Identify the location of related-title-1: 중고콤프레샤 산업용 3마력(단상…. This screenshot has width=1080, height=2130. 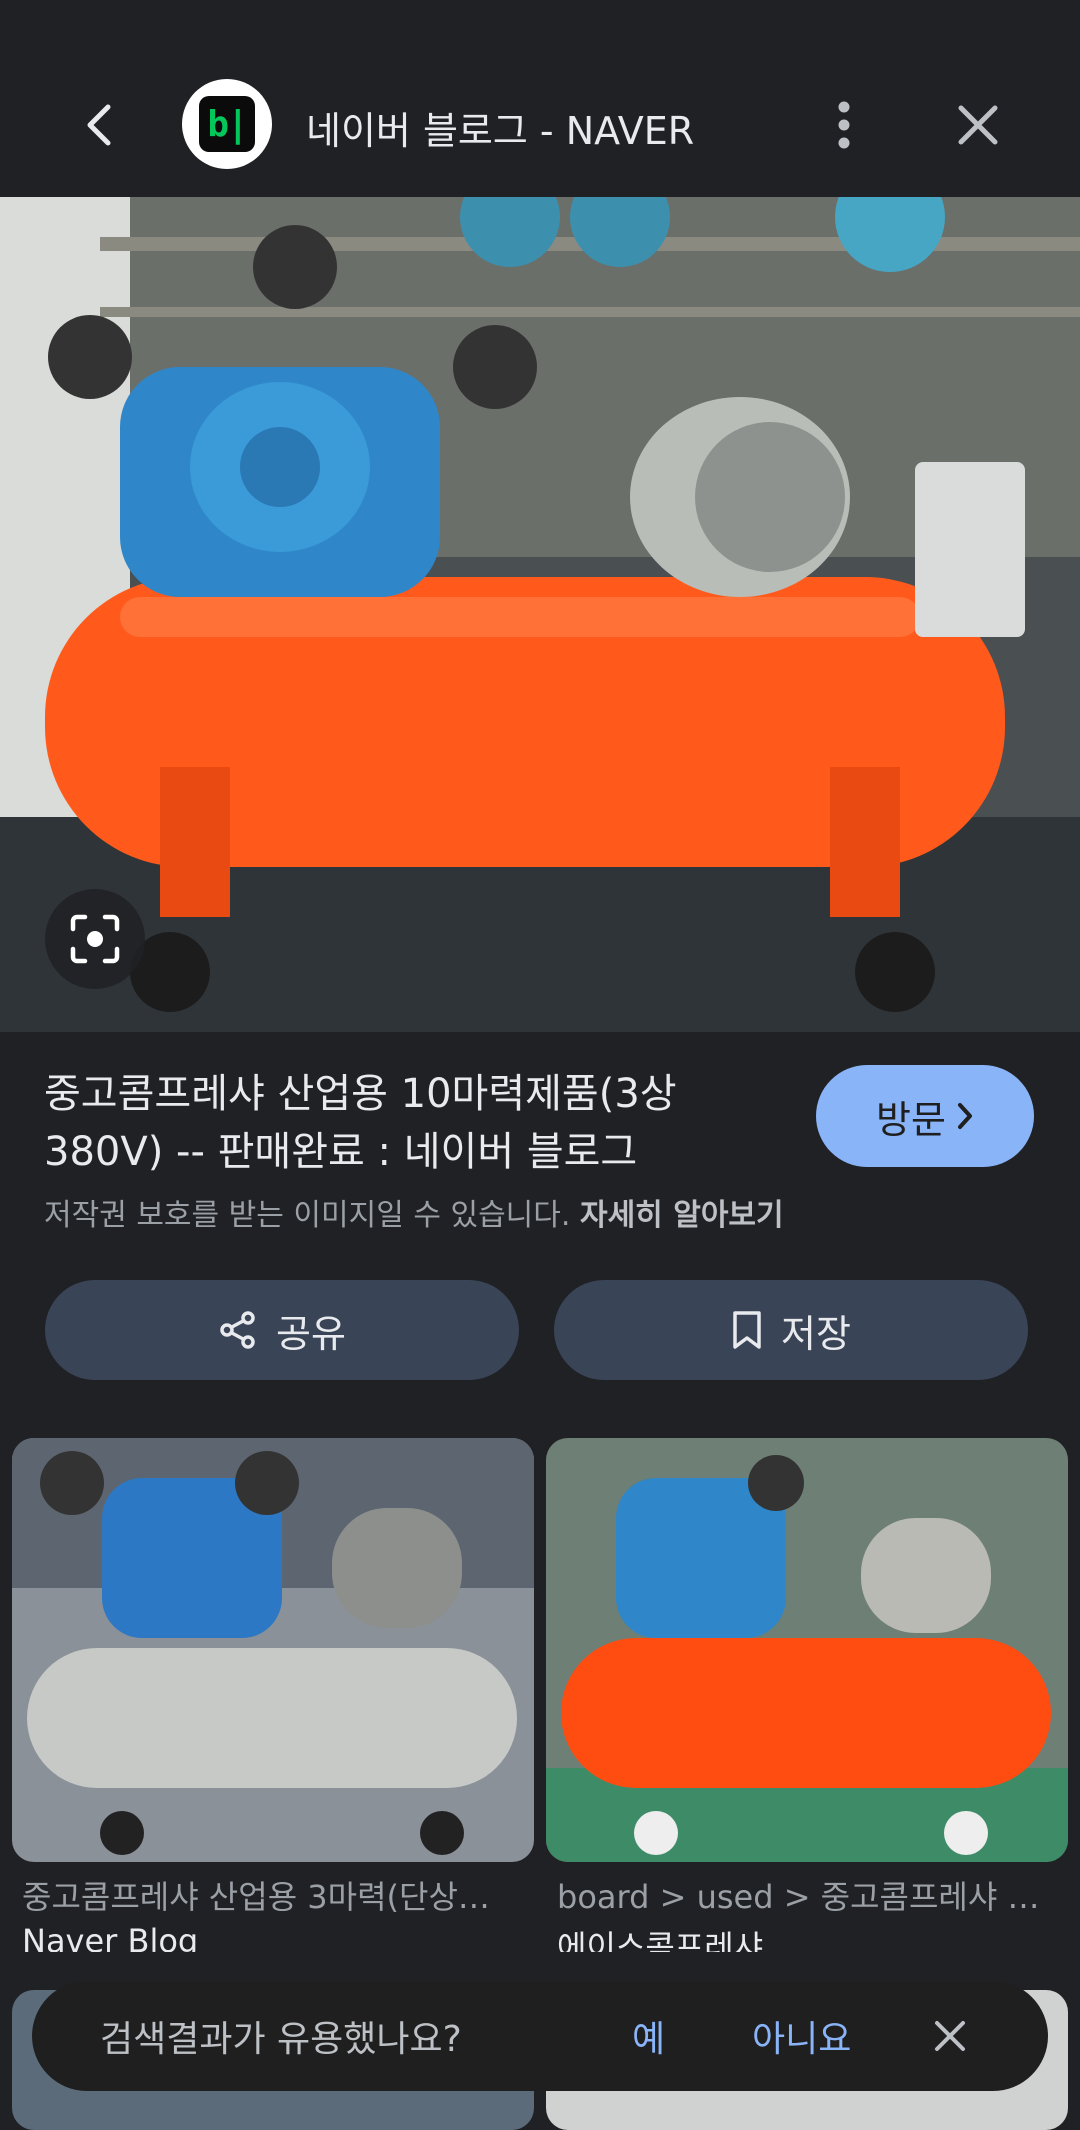
(277, 1895).